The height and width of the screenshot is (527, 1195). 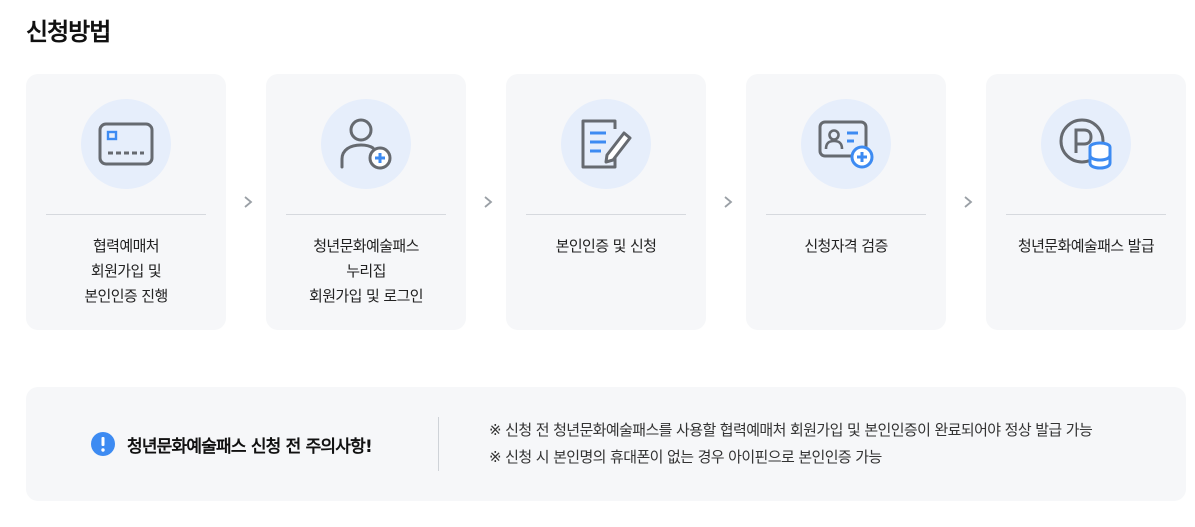 I want to click on points-coin-icon, so click(x=1085, y=144).